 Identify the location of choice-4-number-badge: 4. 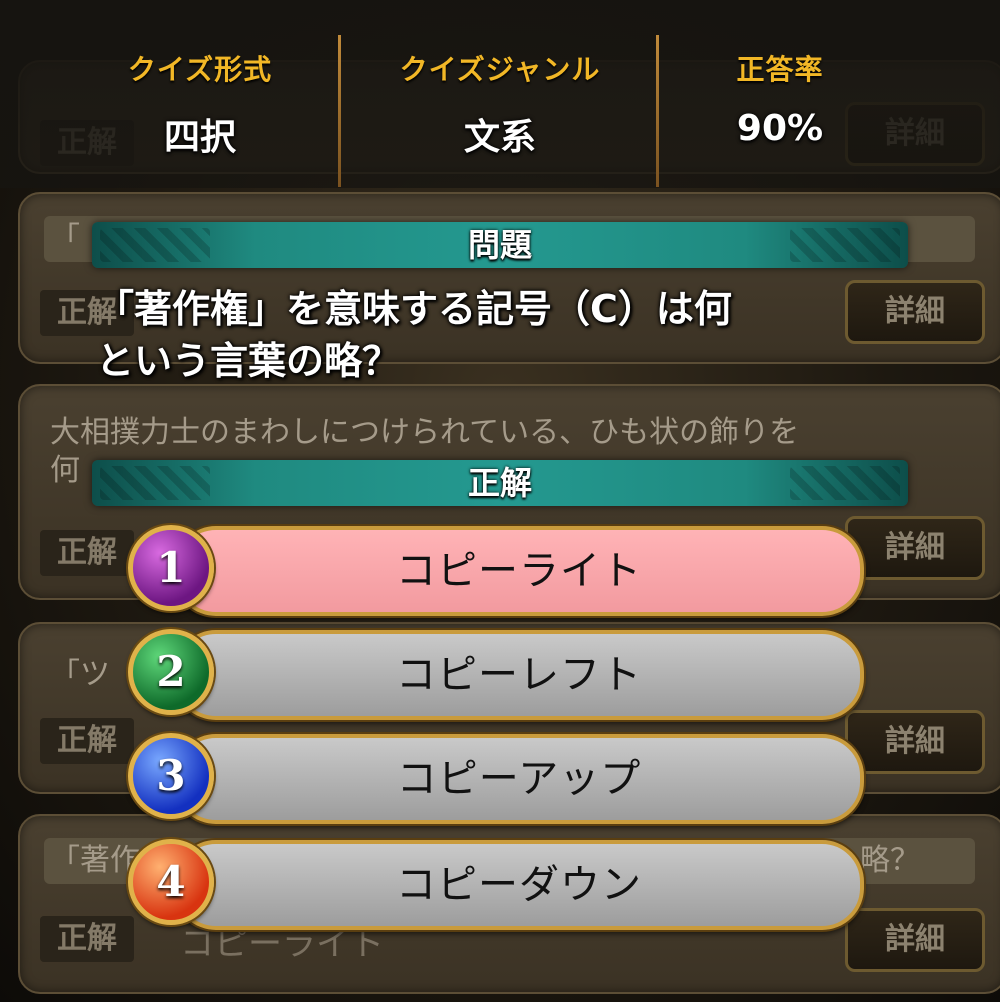
(171, 882).